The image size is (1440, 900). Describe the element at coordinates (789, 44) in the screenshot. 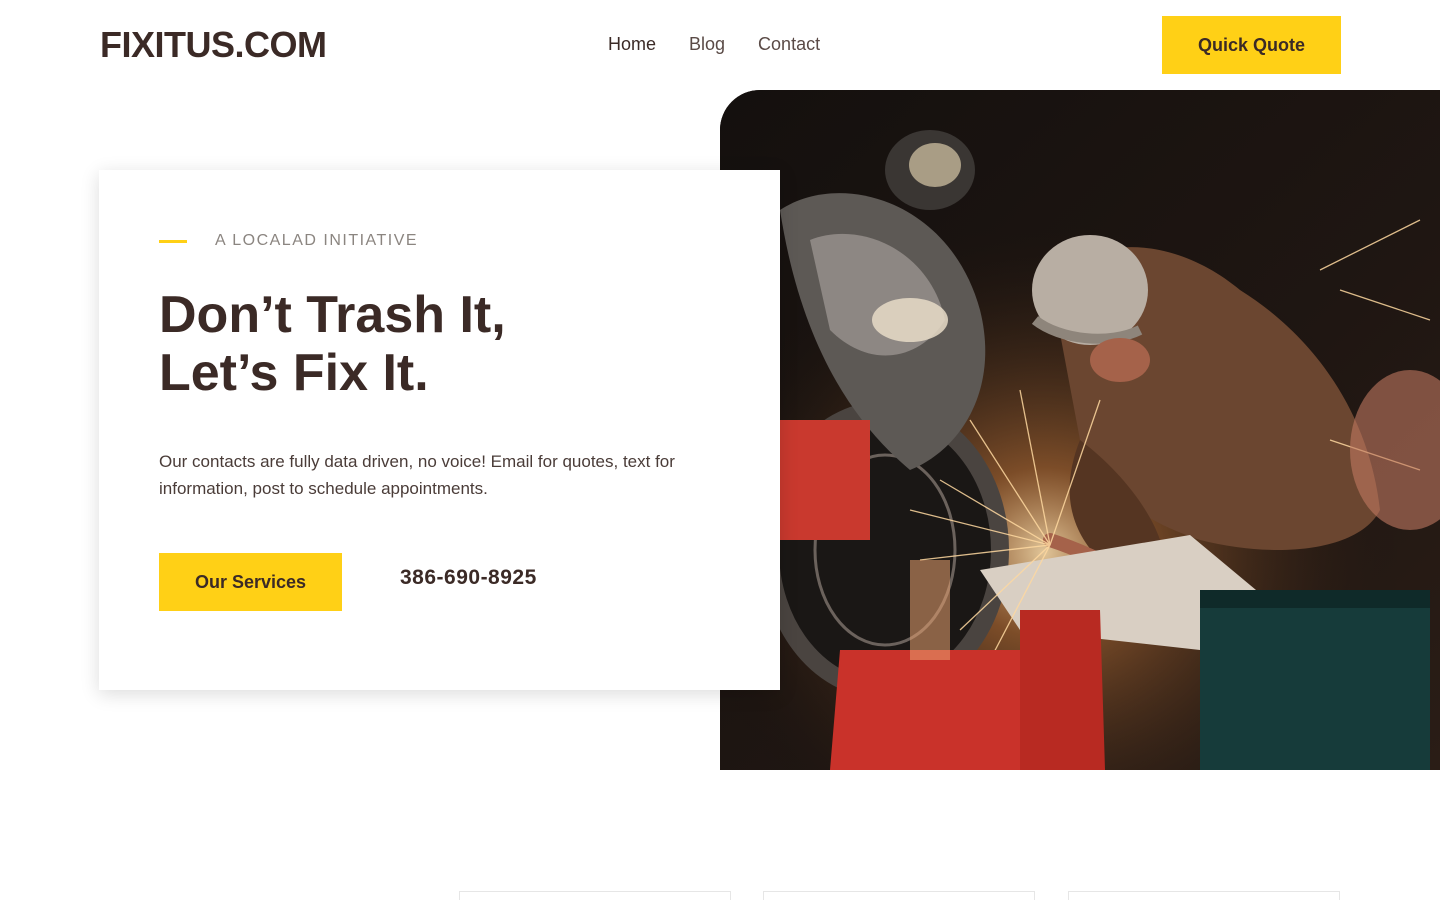

I see `nav-contact-link: Contact` at that location.